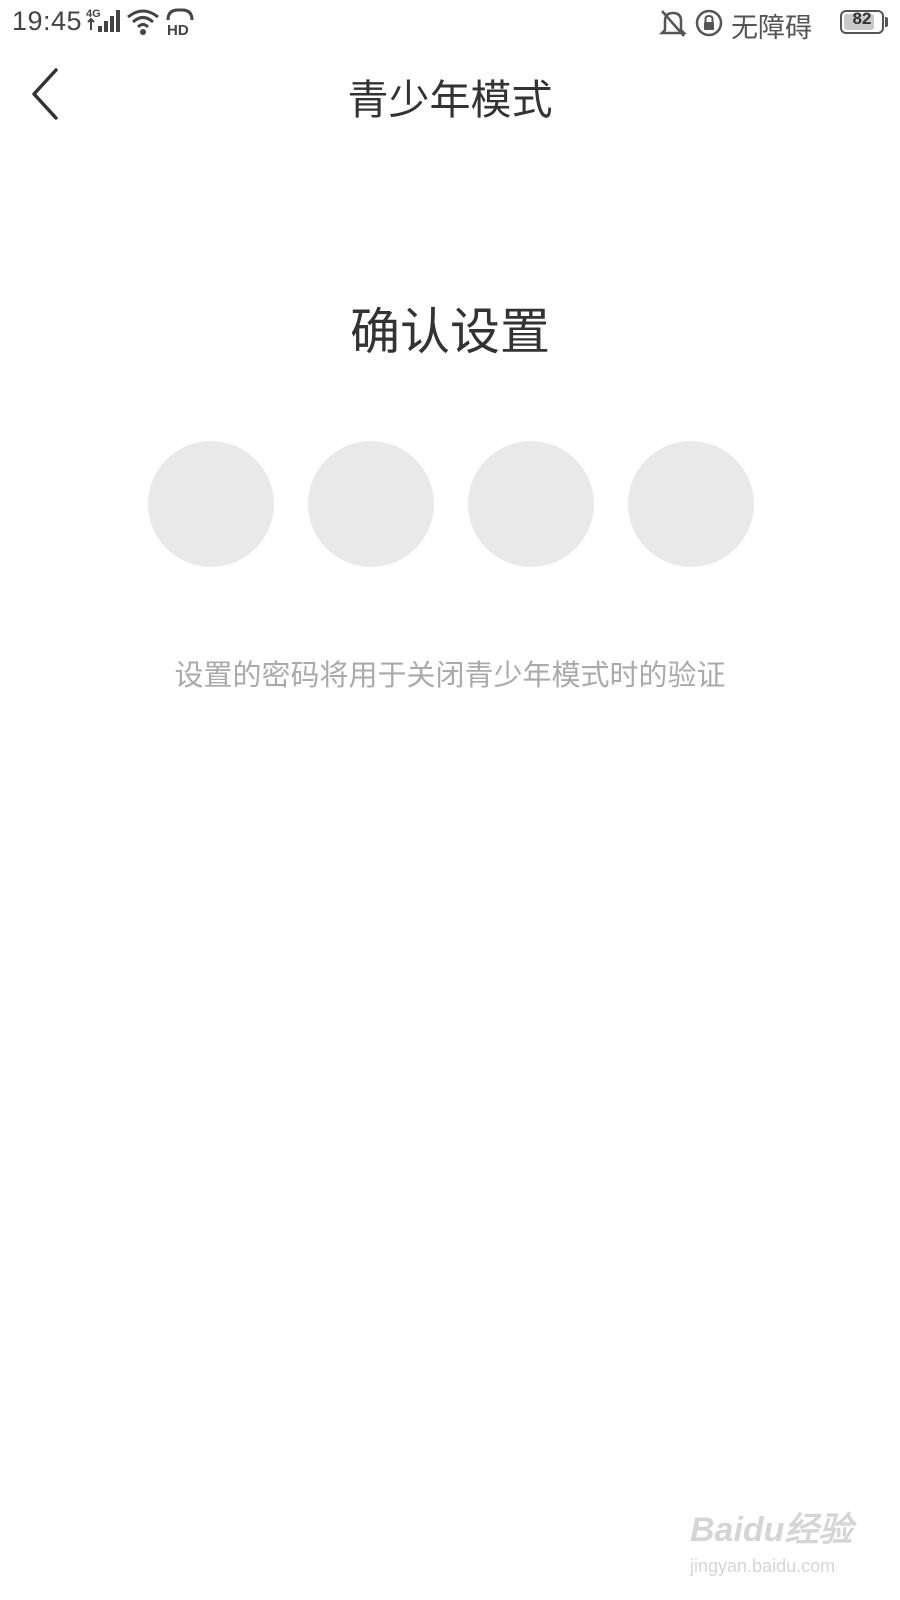 The image size is (900, 1600). I want to click on nav-bar: 青少年模式, so click(450, 94).